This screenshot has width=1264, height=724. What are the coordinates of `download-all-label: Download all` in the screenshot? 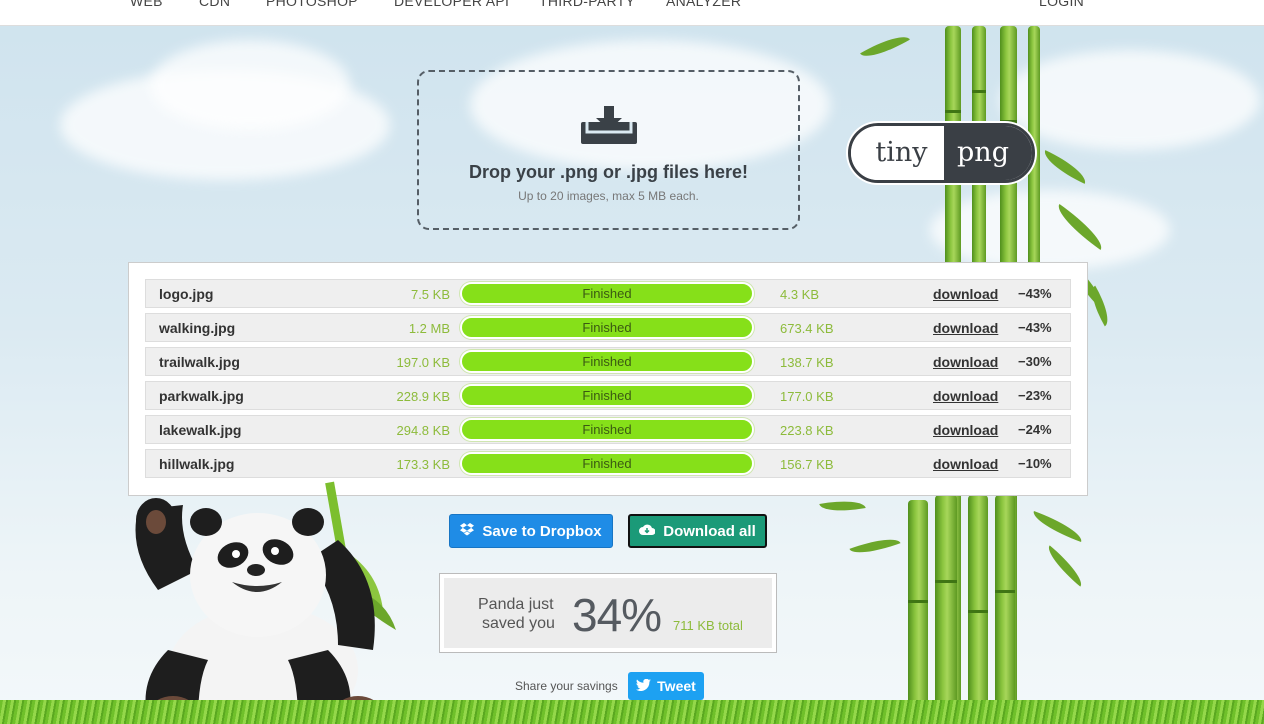 It's located at (709, 531).